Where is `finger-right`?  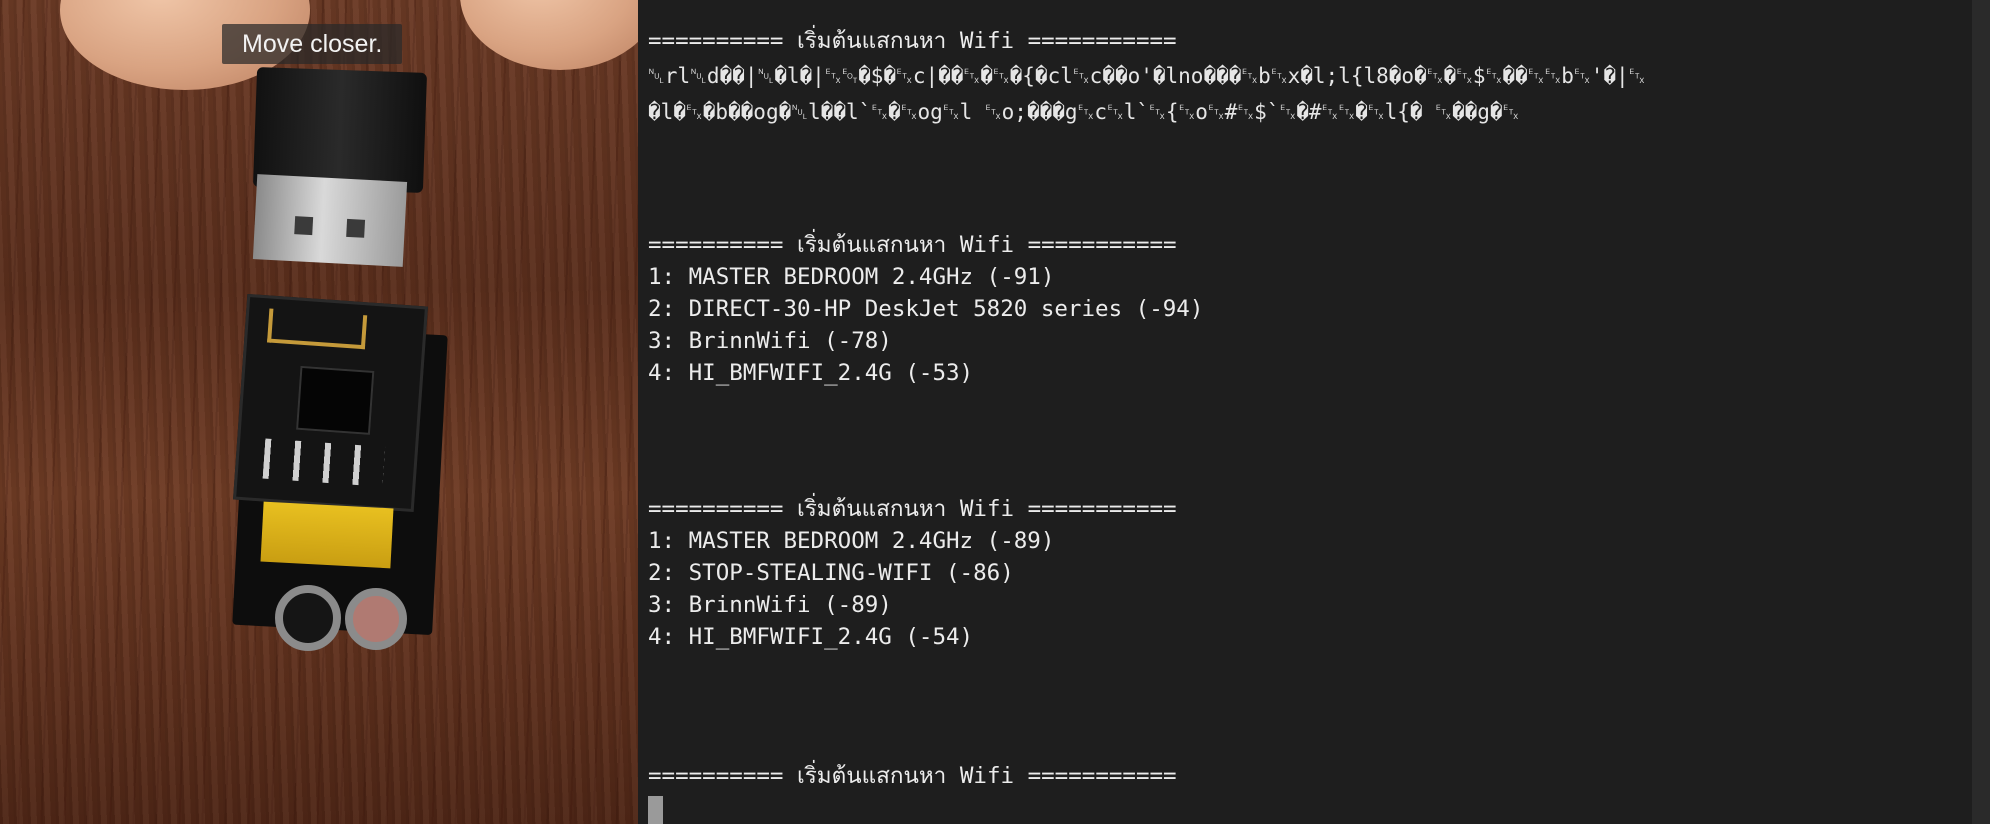 finger-right is located at coordinates (549, 35).